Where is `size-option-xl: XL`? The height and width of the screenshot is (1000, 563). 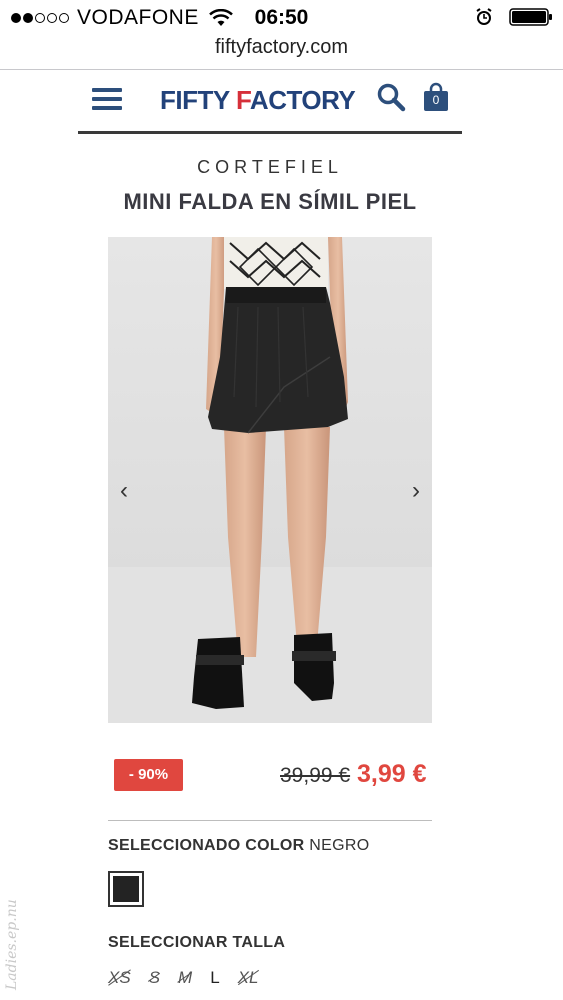 size-option-xl: XL is located at coordinates (248, 978).